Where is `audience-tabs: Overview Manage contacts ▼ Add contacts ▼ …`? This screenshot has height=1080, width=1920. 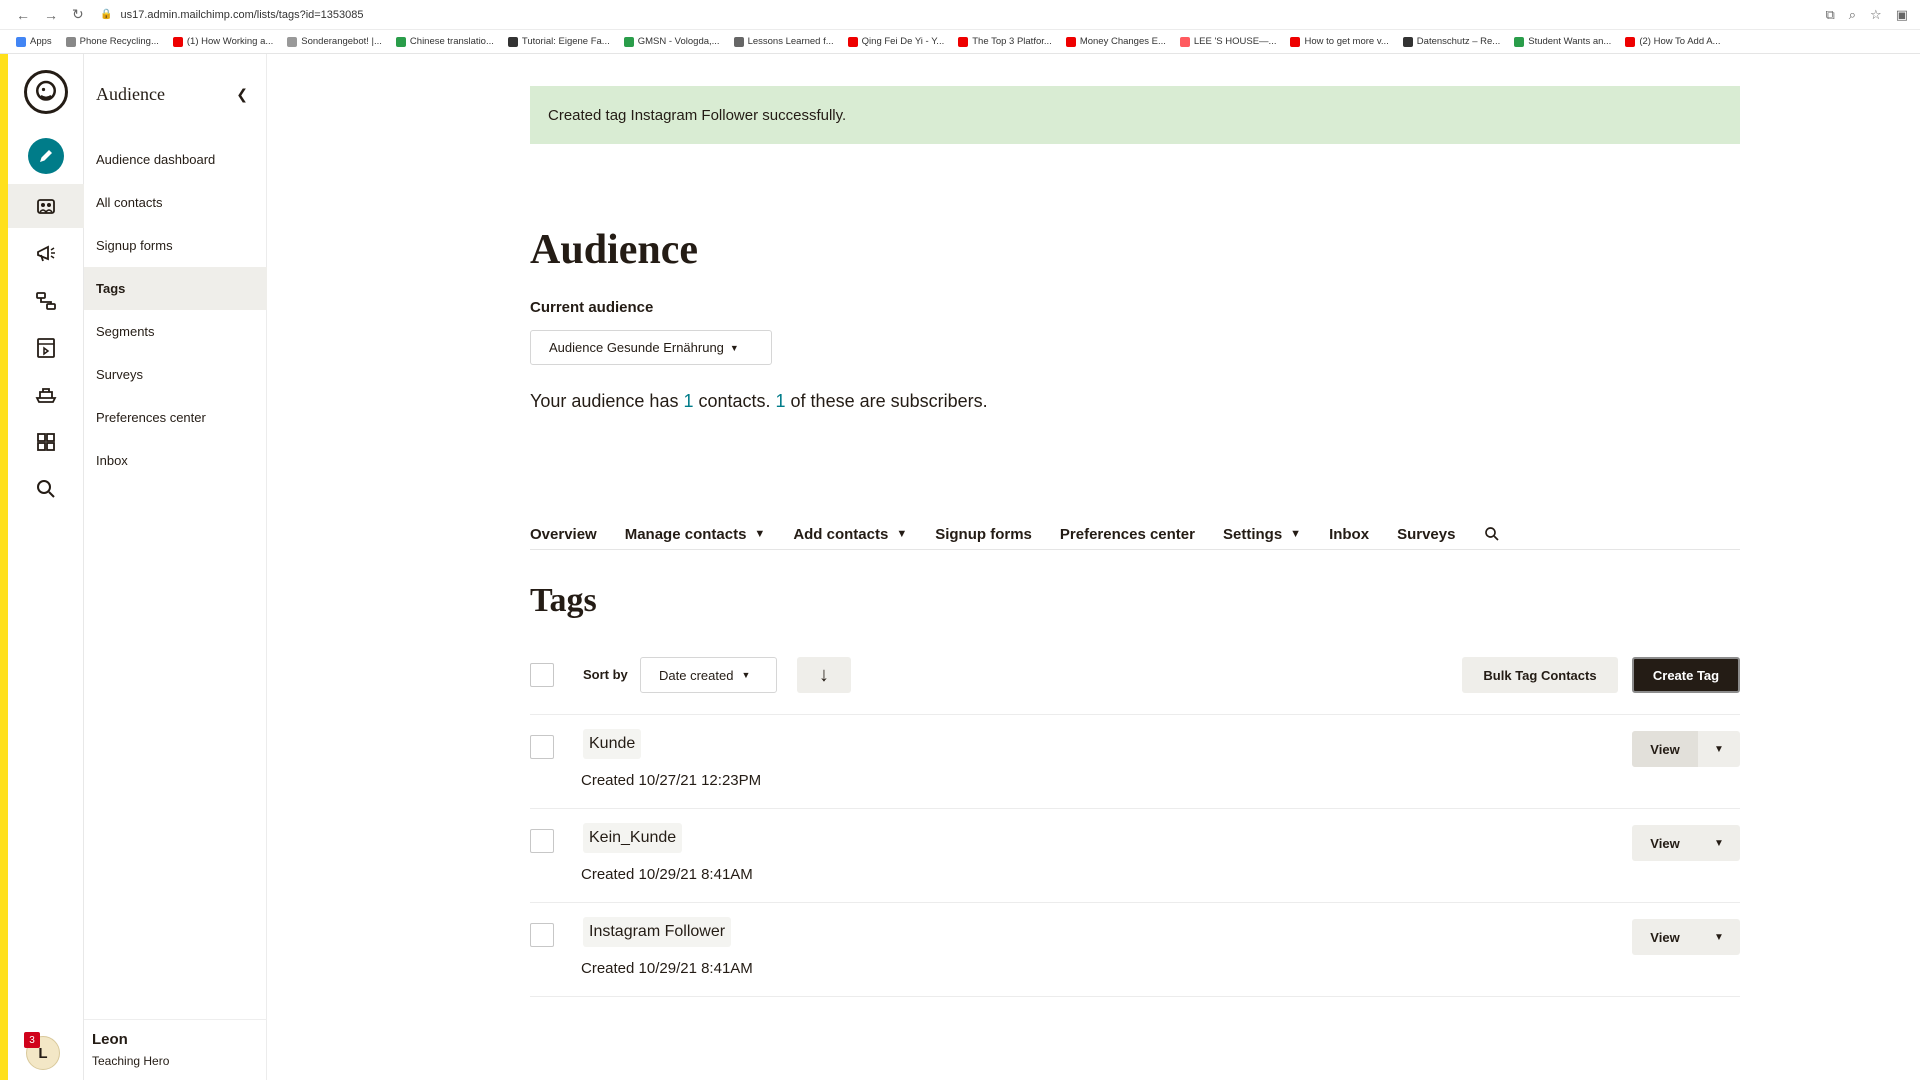 audience-tabs: Overview Manage contacts ▼ Add contacts ▼ … is located at coordinates (1135, 532).